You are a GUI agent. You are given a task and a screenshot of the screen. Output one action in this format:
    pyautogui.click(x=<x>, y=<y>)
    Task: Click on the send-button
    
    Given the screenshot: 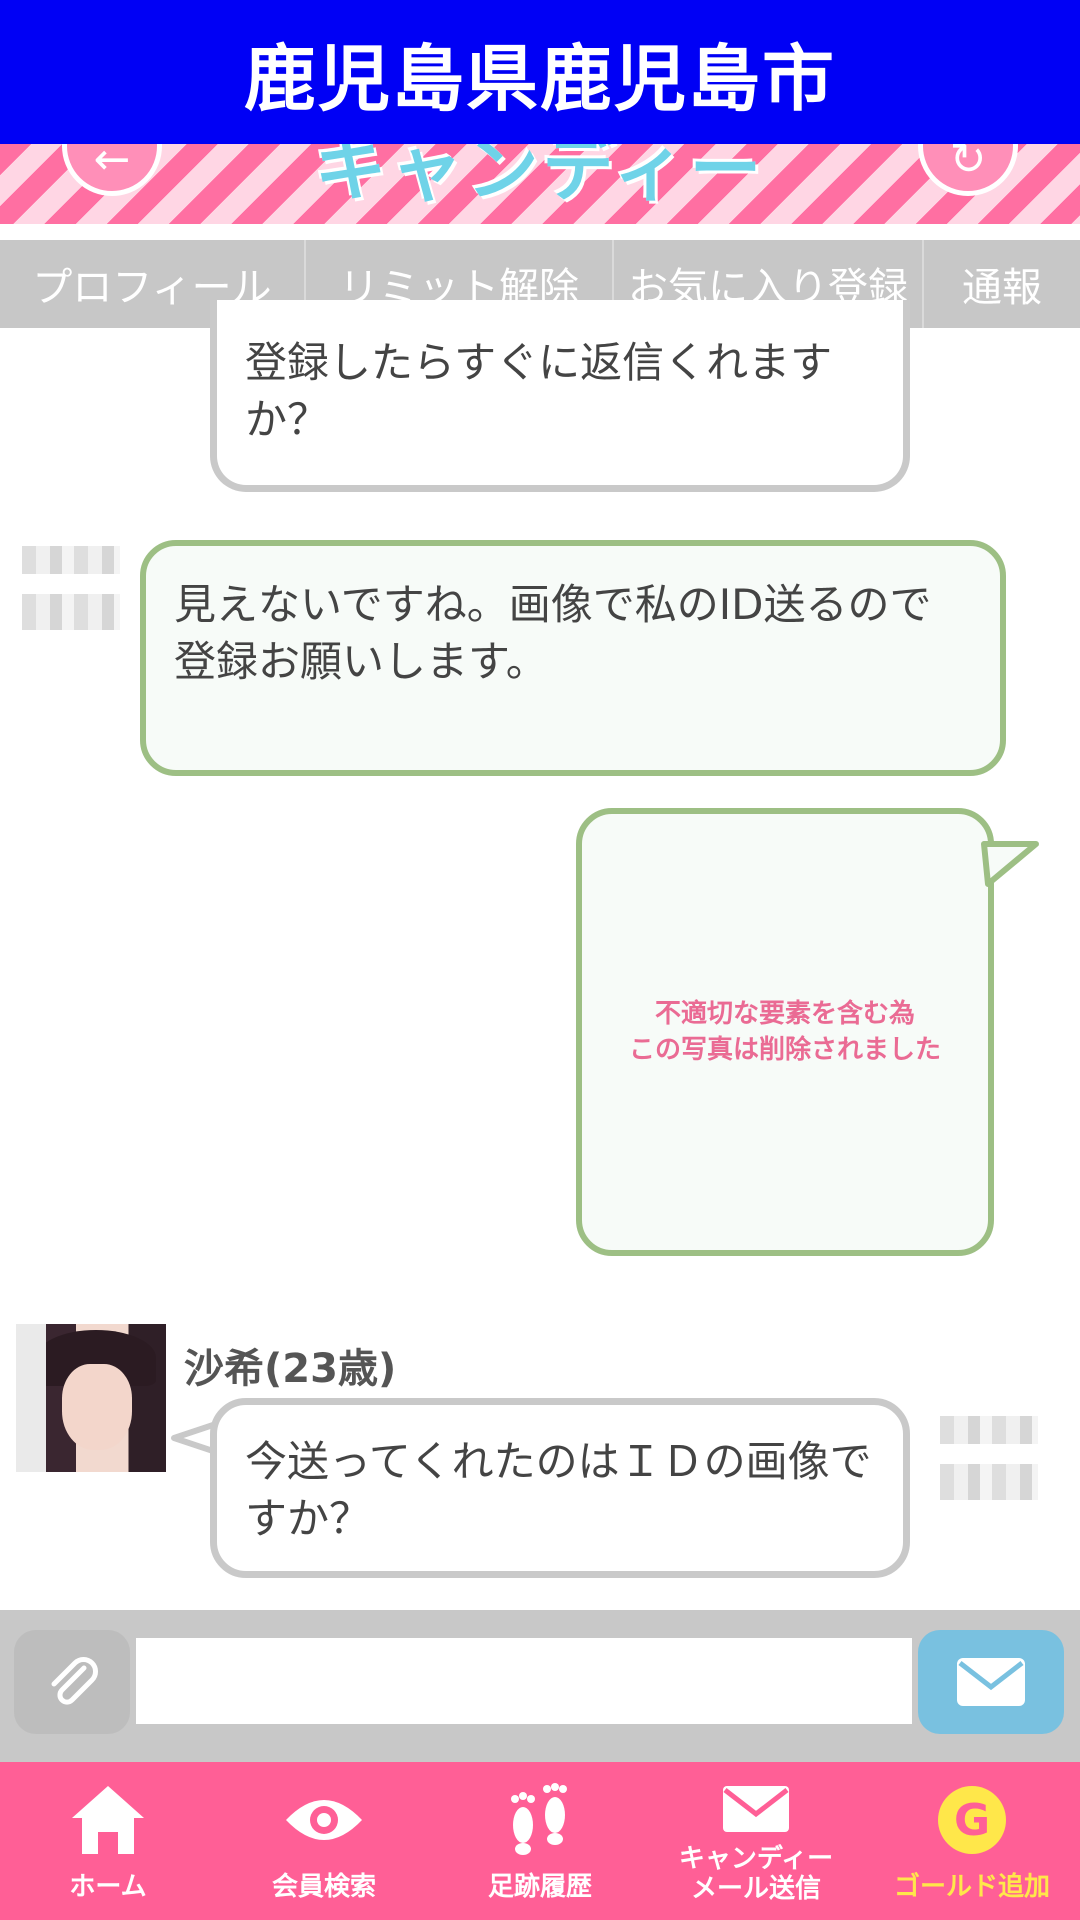 What is the action you would take?
    pyautogui.click(x=991, y=1682)
    